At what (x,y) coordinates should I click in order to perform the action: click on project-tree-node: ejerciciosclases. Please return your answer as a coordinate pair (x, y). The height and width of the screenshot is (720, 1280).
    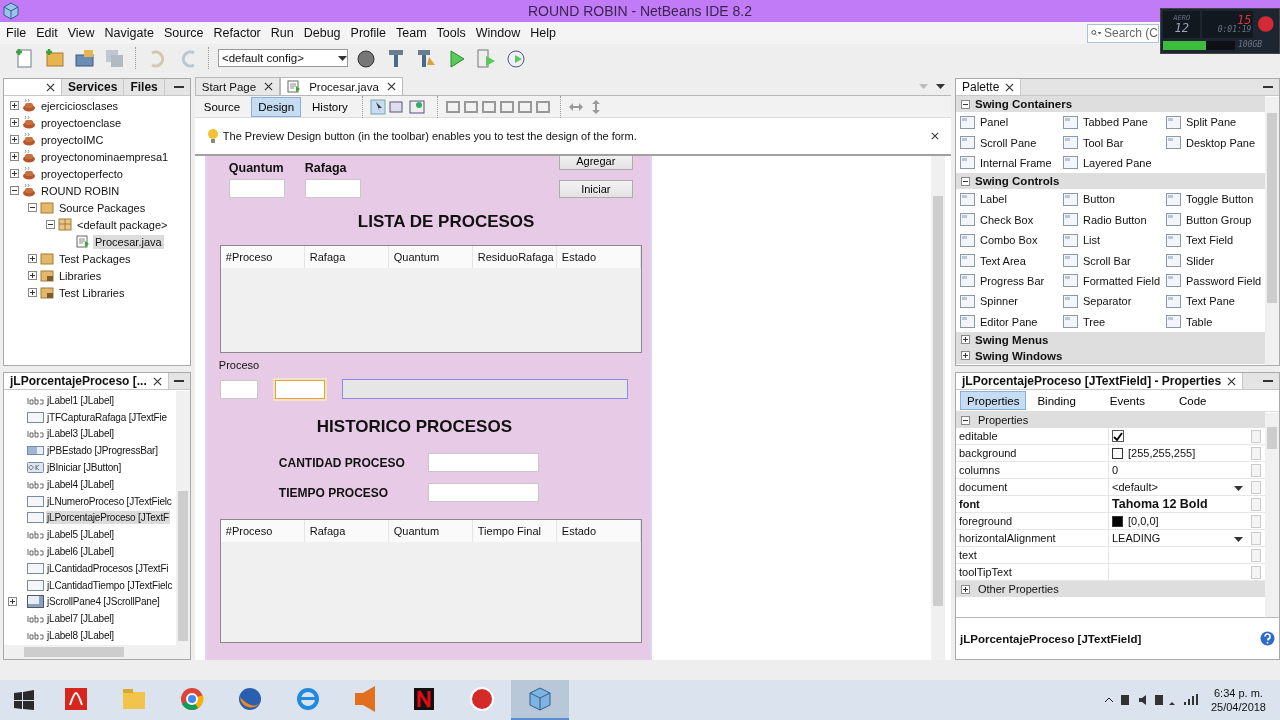
    Looking at the image, I should click on (80, 105).